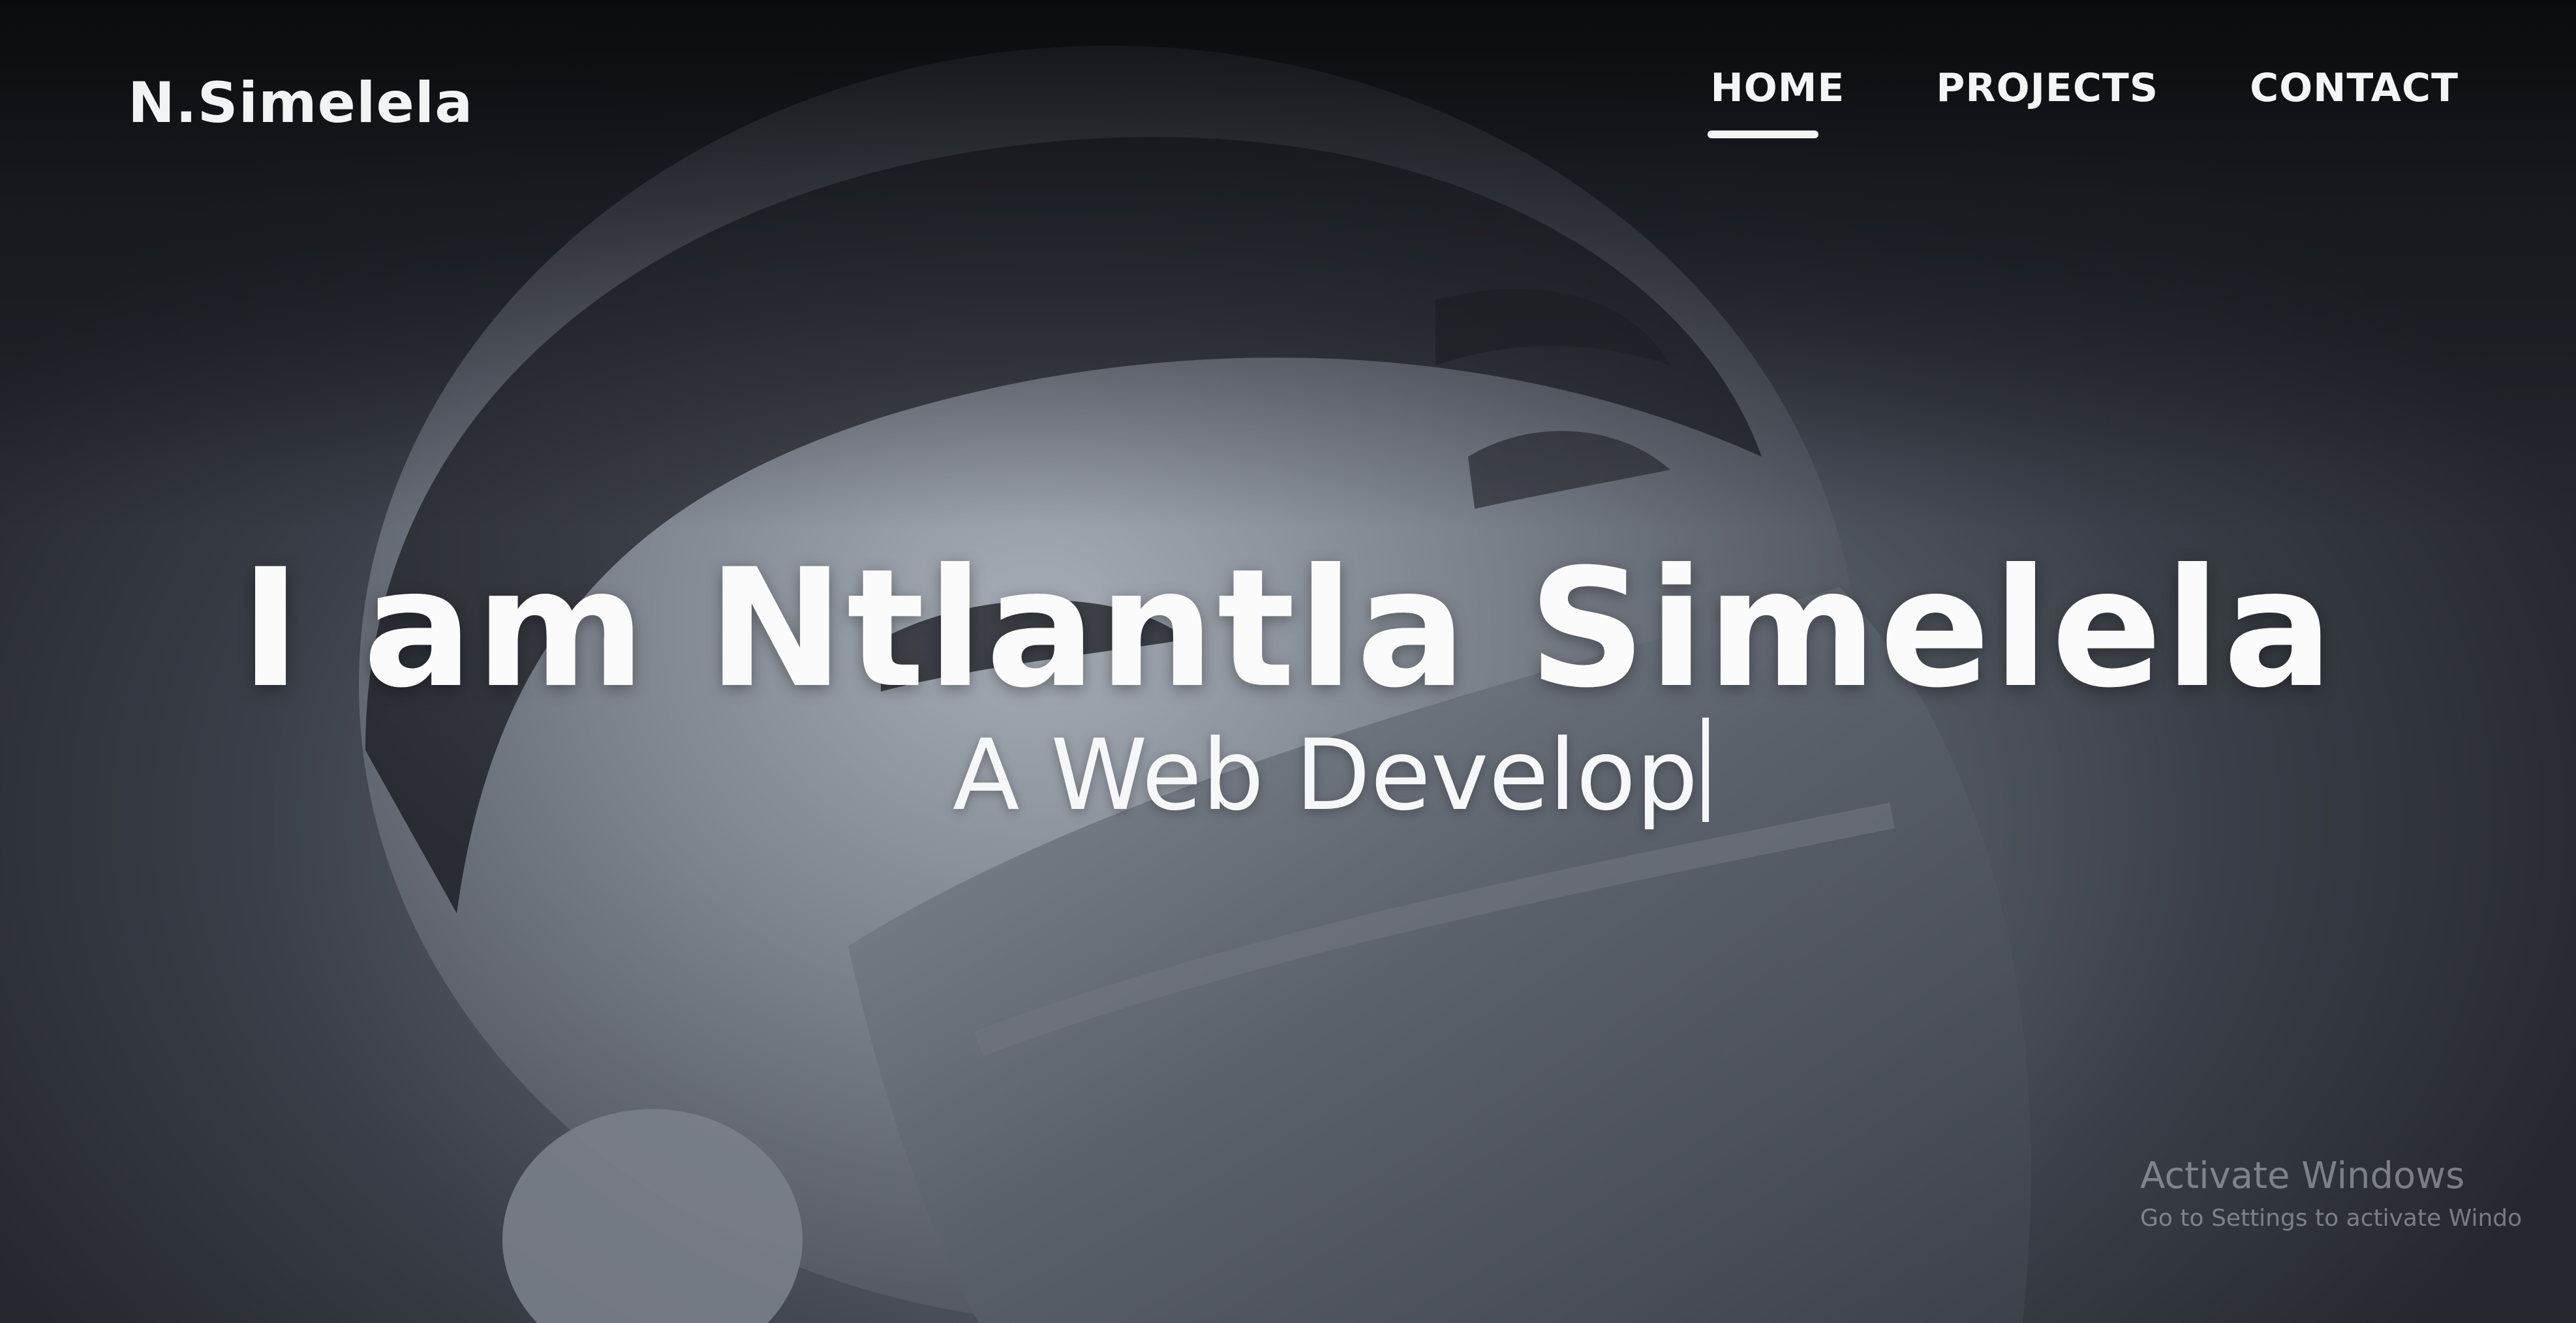  What do you see at coordinates (2302, 1176) in the screenshot?
I see `watermark-title: Activate Windows` at bounding box center [2302, 1176].